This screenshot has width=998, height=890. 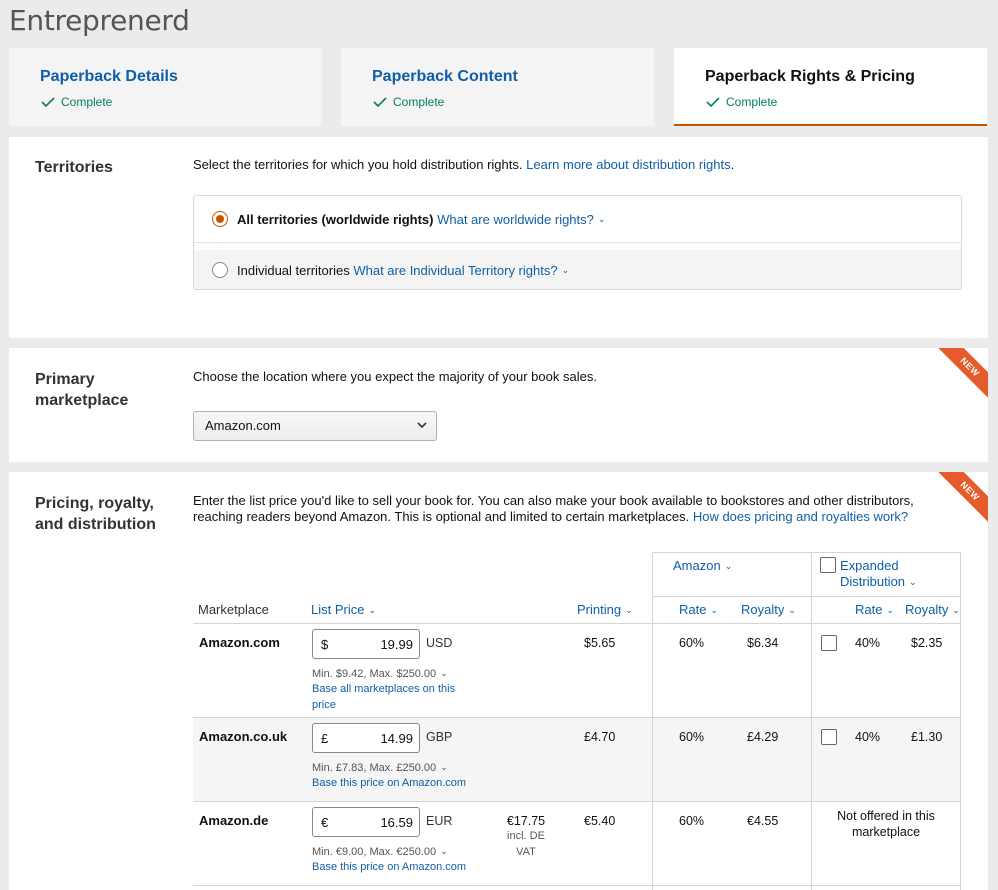 What do you see at coordinates (526, 837) in the screenshot?
I see `vat-inclusive-price: €17.75 incl. DE VAT` at bounding box center [526, 837].